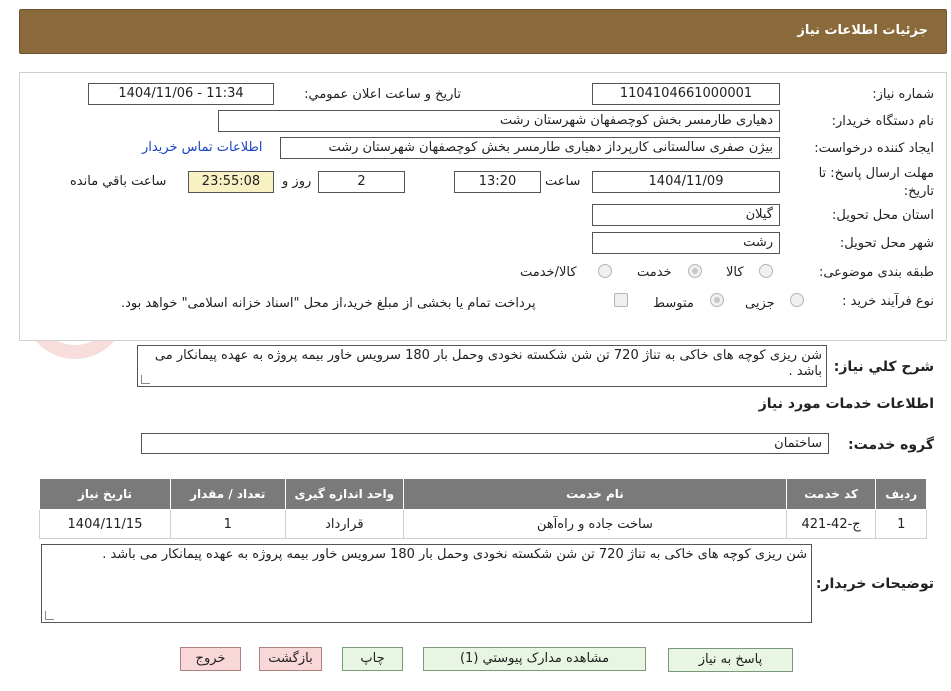  Describe the element at coordinates (891, 445) in the screenshot. I see `service-group-label: گروه خدمت:` at that location.